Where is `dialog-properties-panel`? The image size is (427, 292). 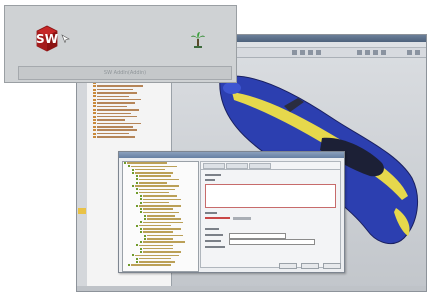 dialog-properties-panel is located at coordinates (270, 214).